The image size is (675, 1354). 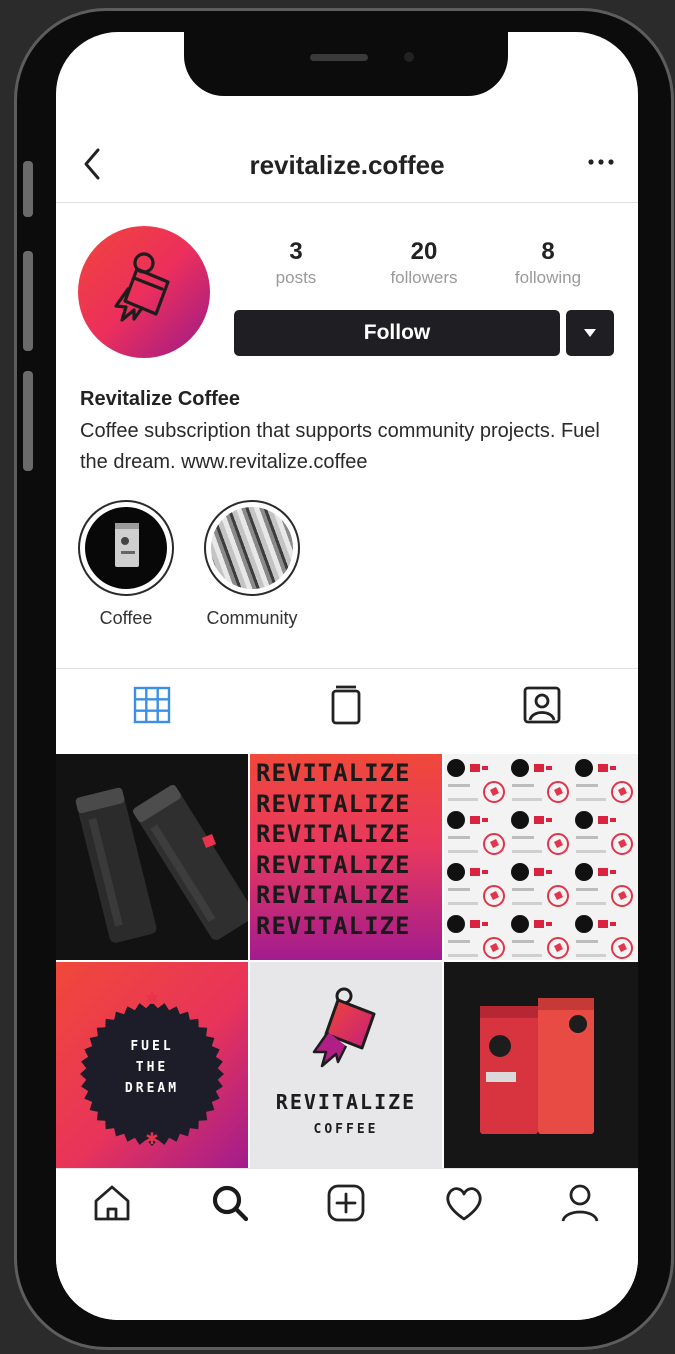 What do you see at coordinates (397, 333) in the screenshot?
I see `follow-button: Follow` at bounding box center [397, 333].